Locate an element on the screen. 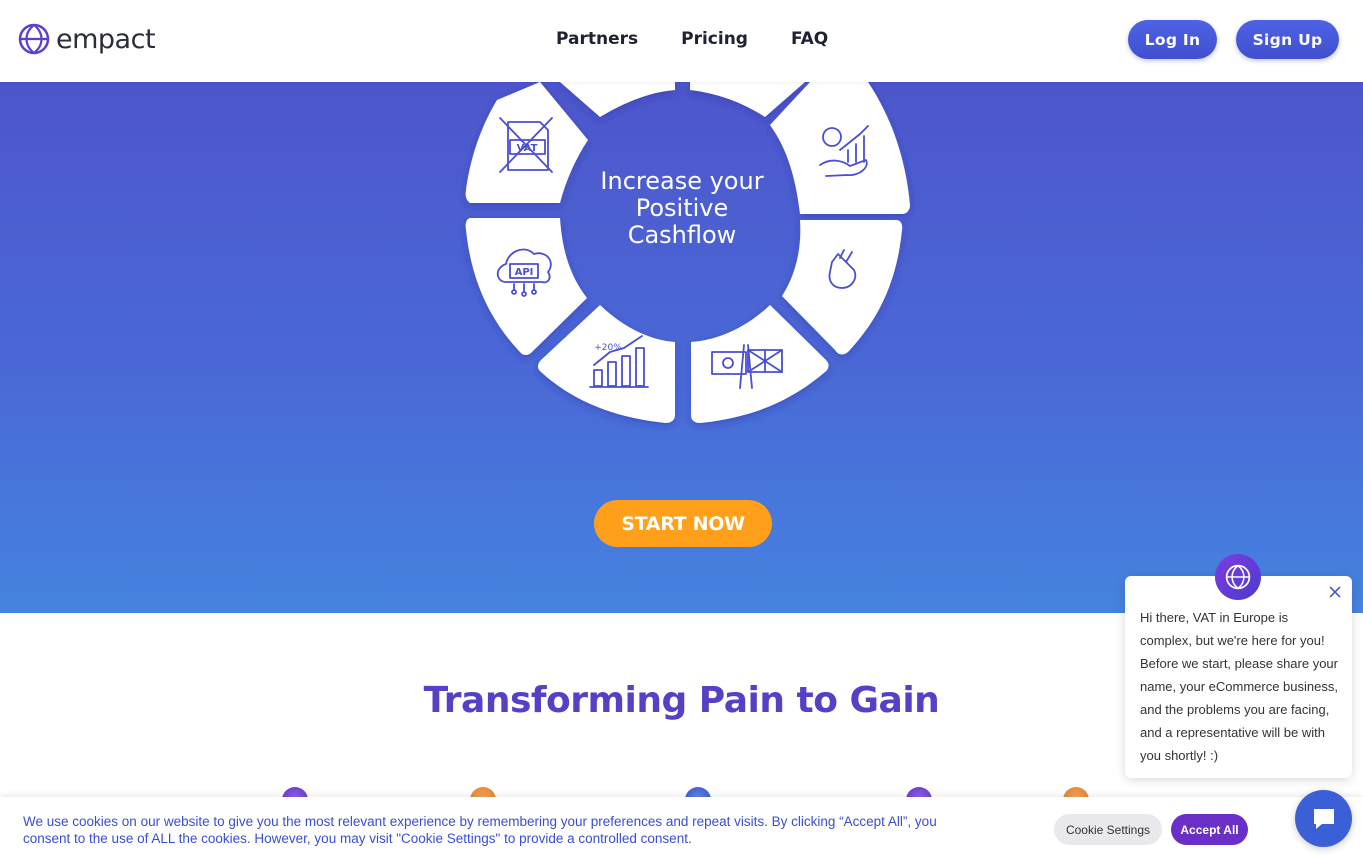  cookie-settings-button: Cookie Settings is located at coordinates (1108, 829).